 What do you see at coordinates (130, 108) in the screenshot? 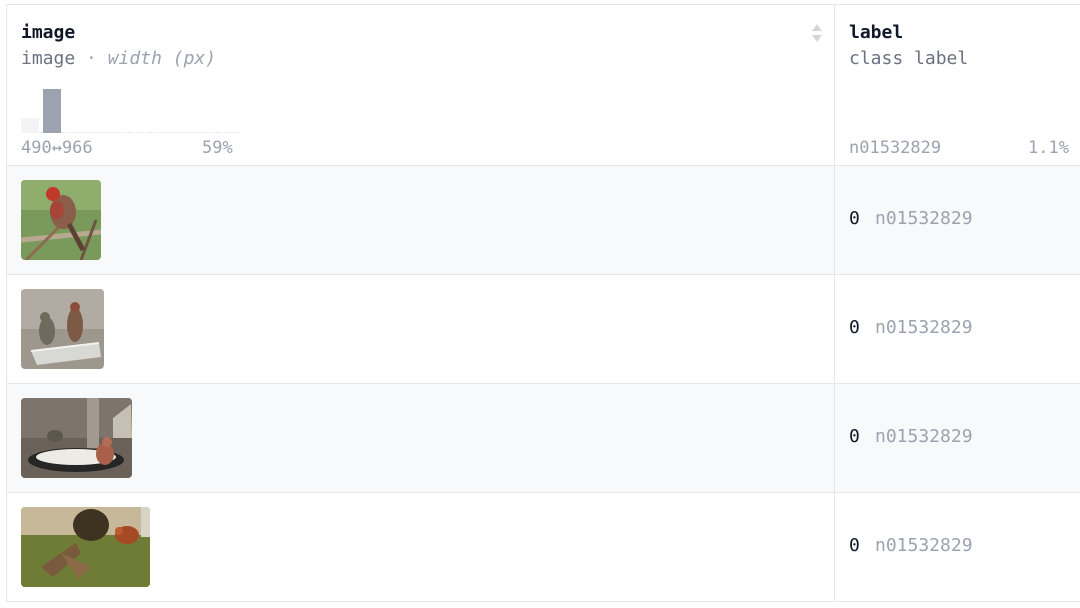
I see `width-histogram` at bounding box center [130, 108].